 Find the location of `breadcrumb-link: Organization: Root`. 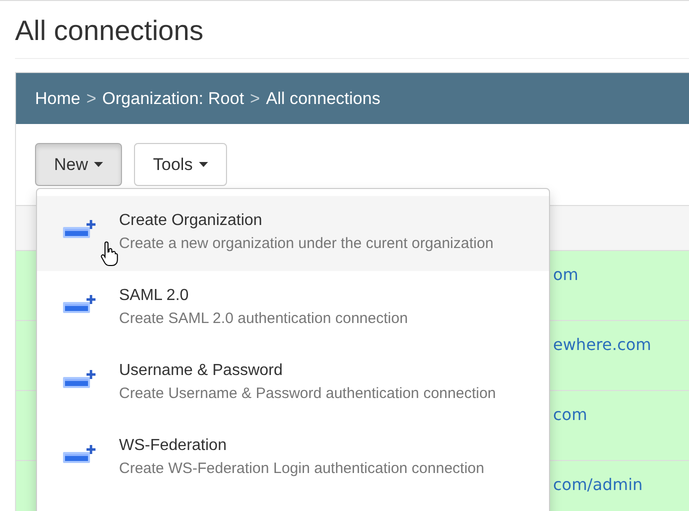

breadcrumb-link: Organization: Root is located at coordinates (173, 98).